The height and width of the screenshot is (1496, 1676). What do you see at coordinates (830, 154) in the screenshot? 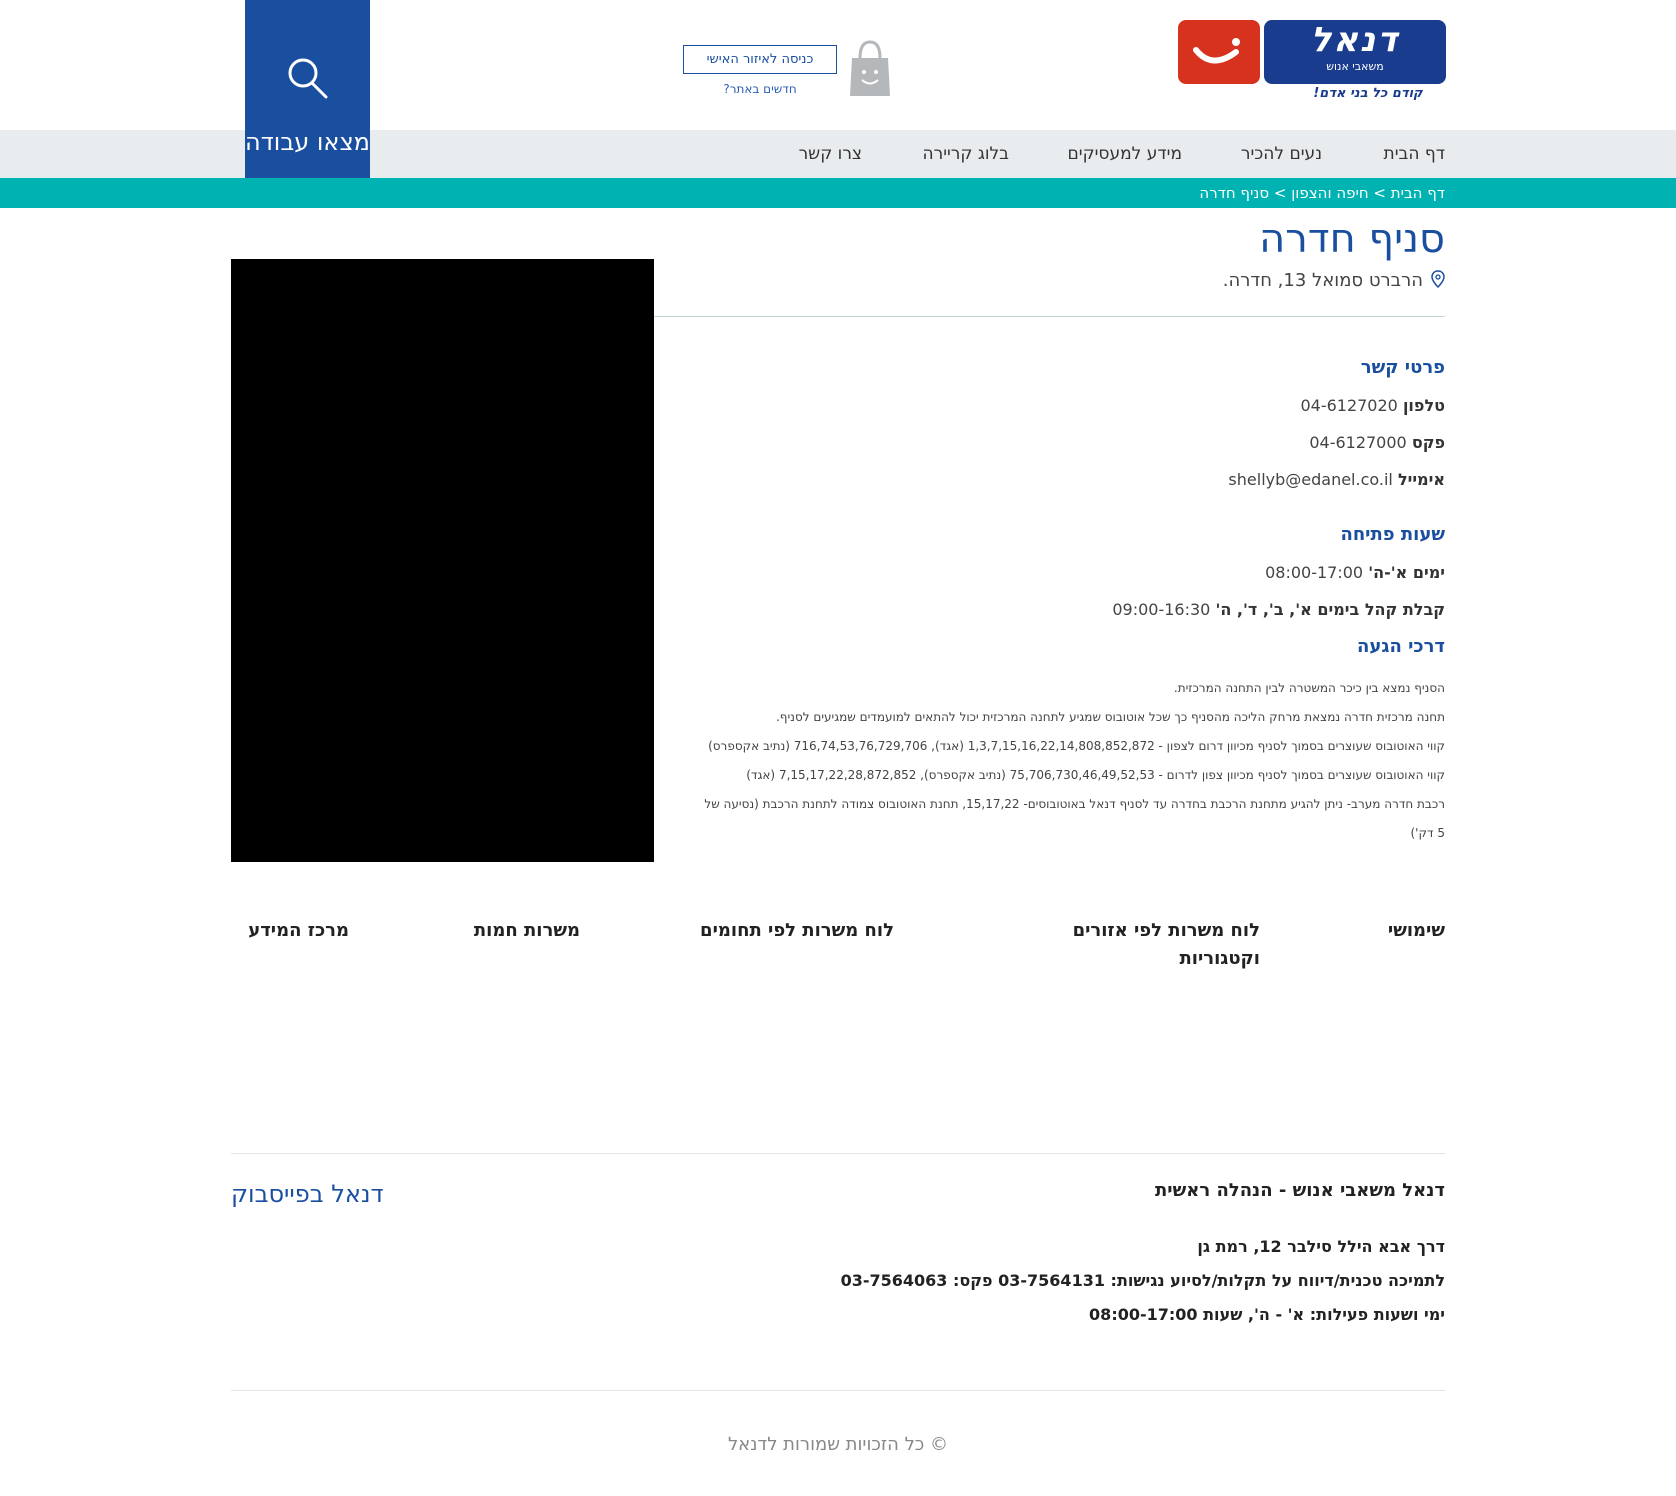
I see `nav-item-contact: צרו קשר` at bounding box center [830, 154].